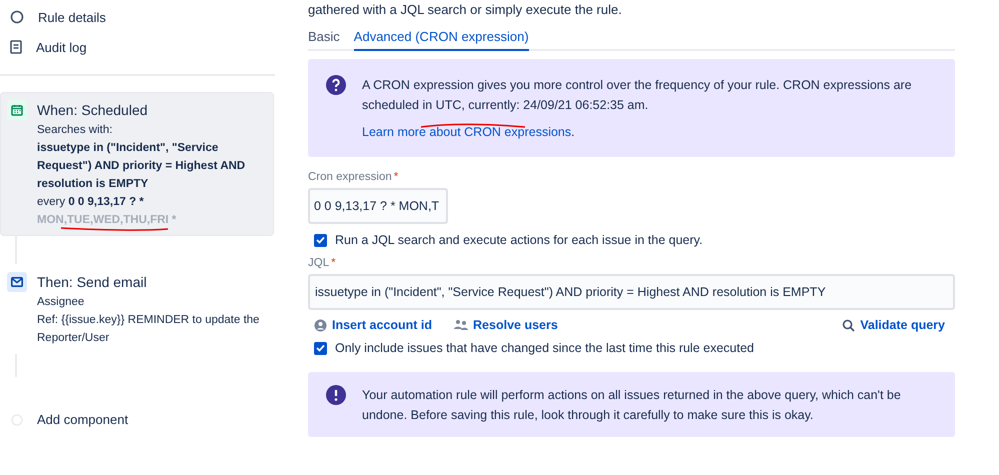  Describe the element at coordinates (506, 325) in the screenshot. I see `action-link: Resolve users` at that location.